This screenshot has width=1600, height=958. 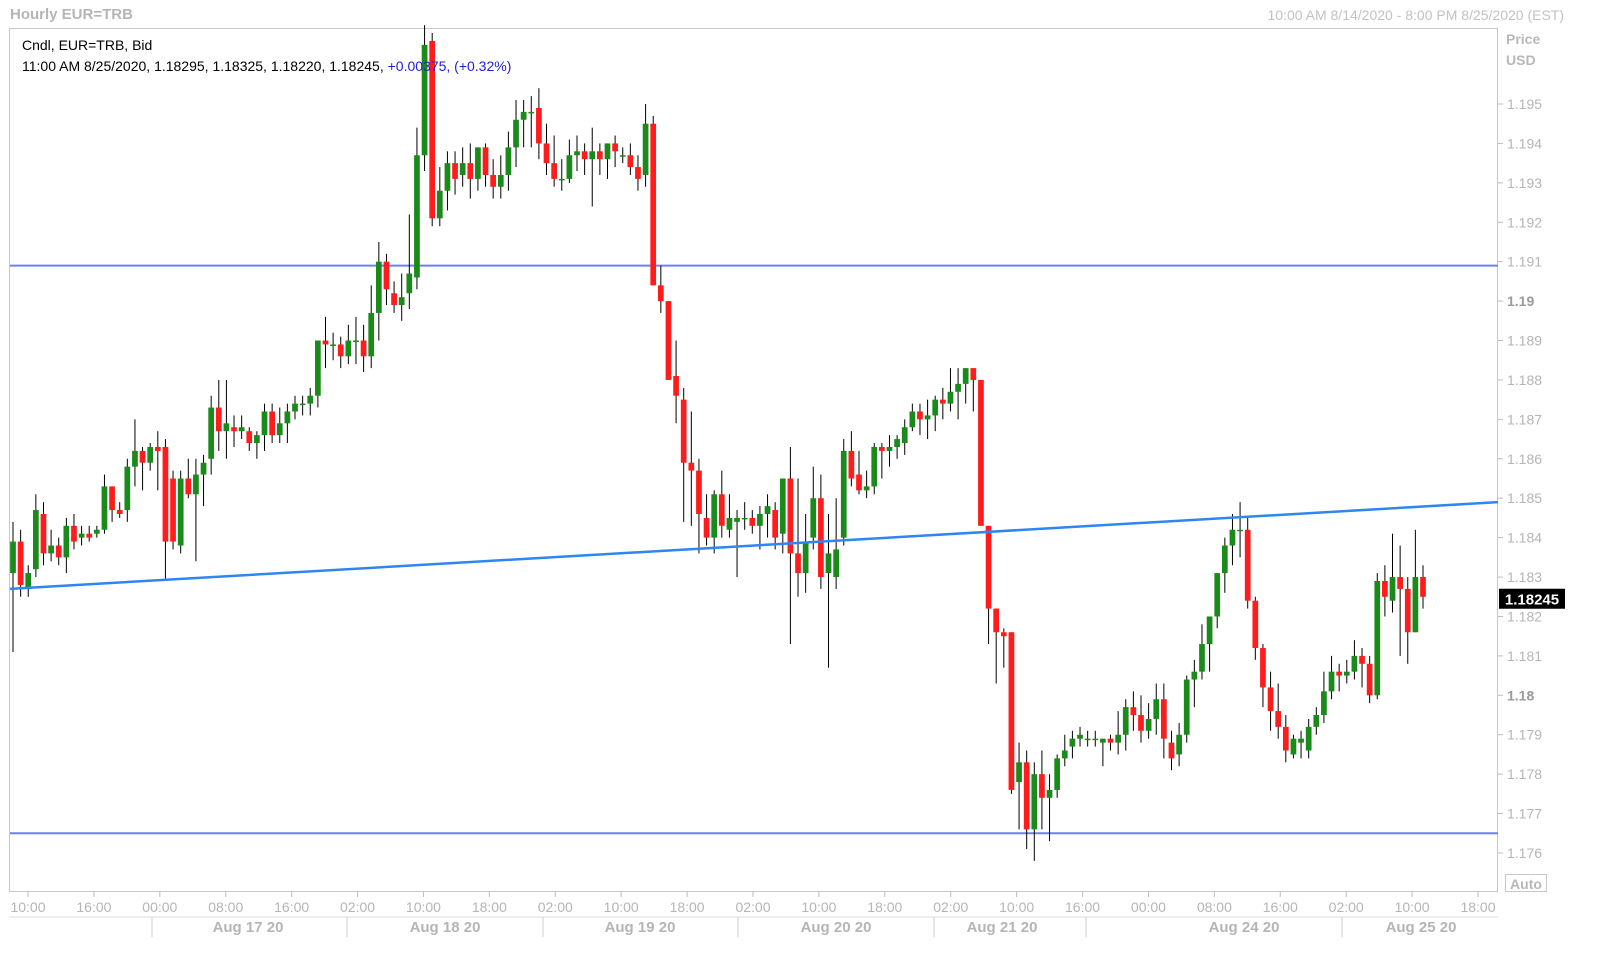 I want to click on y-tick-label: 1.18, so click(x=1520, y=695).